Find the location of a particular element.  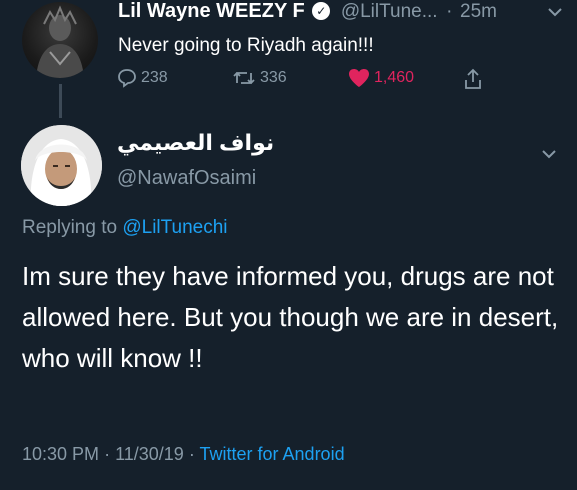

tweet1-display-name: Lil Wayne WEEZY F is located at coordinates (211, 11).